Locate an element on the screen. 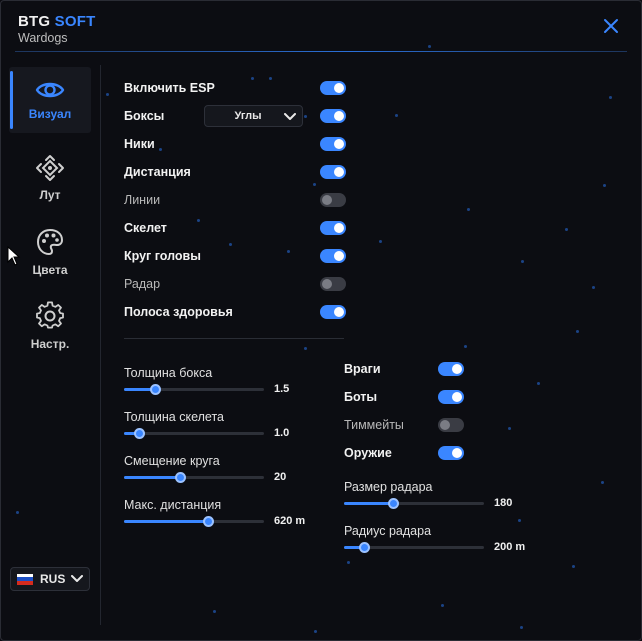  esp-option-row: Полоса здоровья is located at coordinates (235, 312).